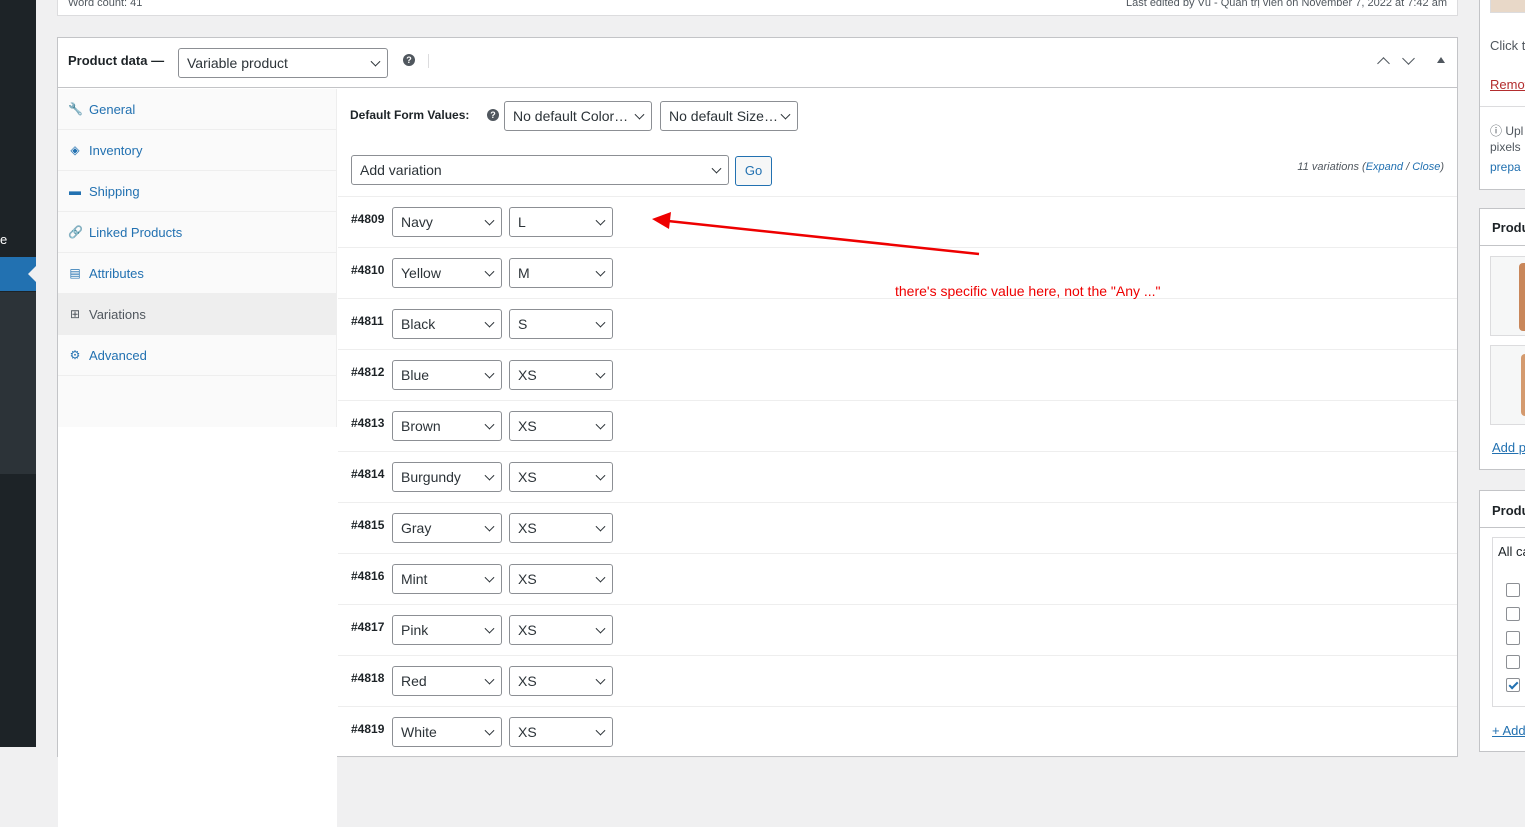  I want to click on product-gallery-box: Produ Add p, so click(1502, 339).